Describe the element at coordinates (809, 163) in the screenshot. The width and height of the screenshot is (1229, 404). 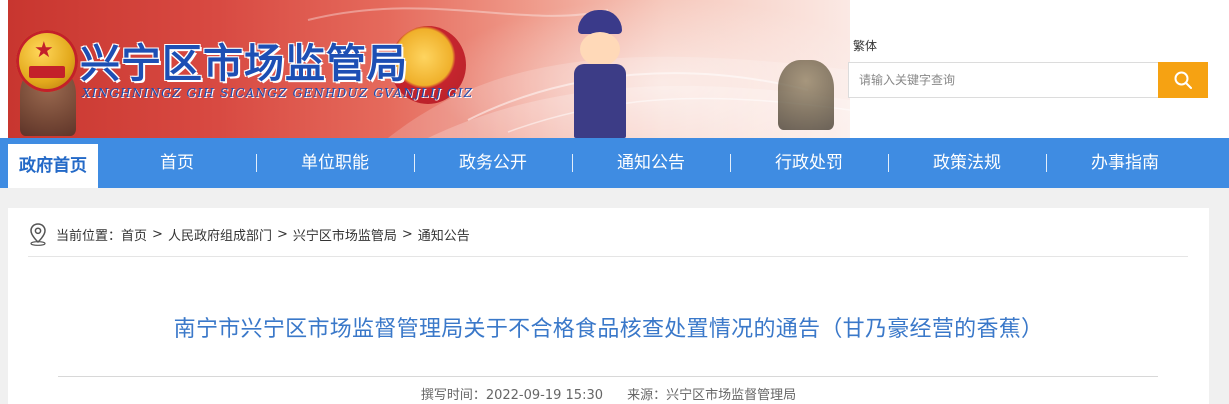
I see `nav-item-penalties: 行政处罚` at that location.